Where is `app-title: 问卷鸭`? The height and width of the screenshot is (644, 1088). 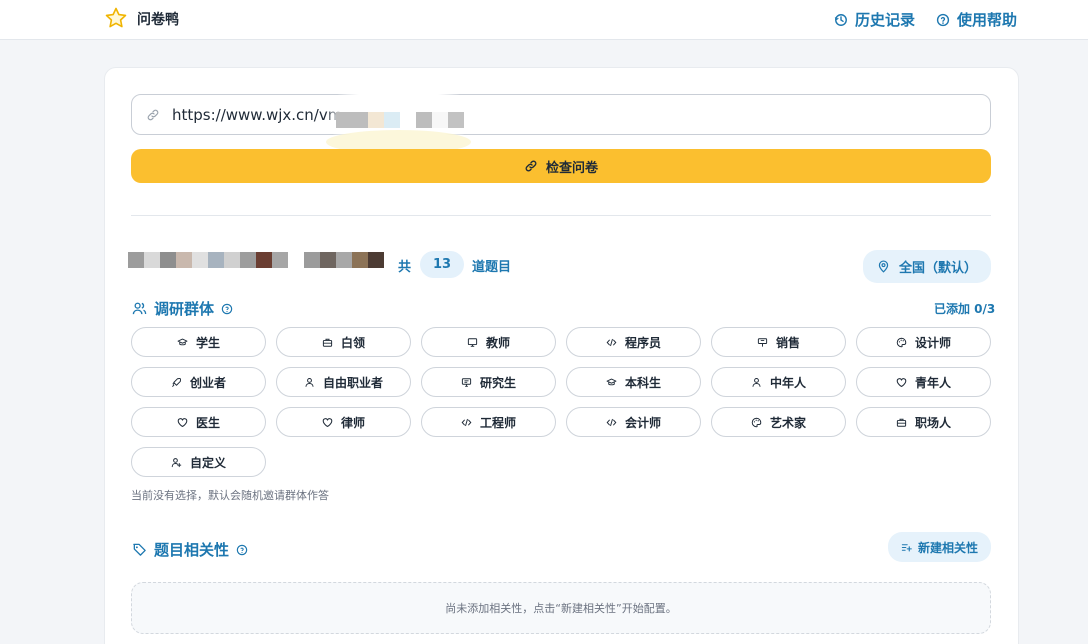
app-title: 问卷鸭 is located at coordinates (158, 20).